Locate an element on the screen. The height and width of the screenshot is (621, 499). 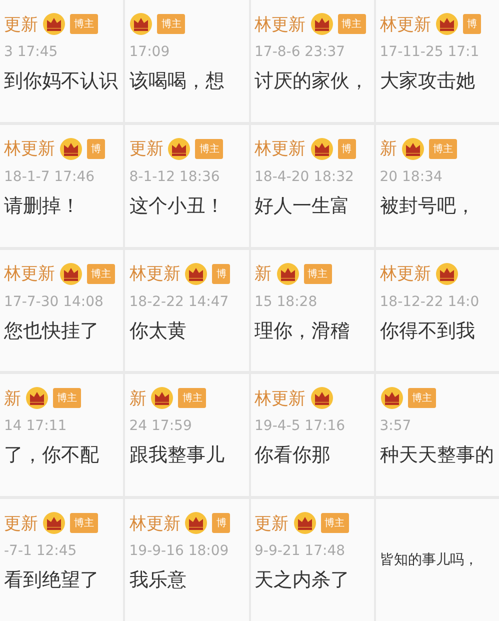
comment-text: 我乐意 is located at coordinates (158, 581).